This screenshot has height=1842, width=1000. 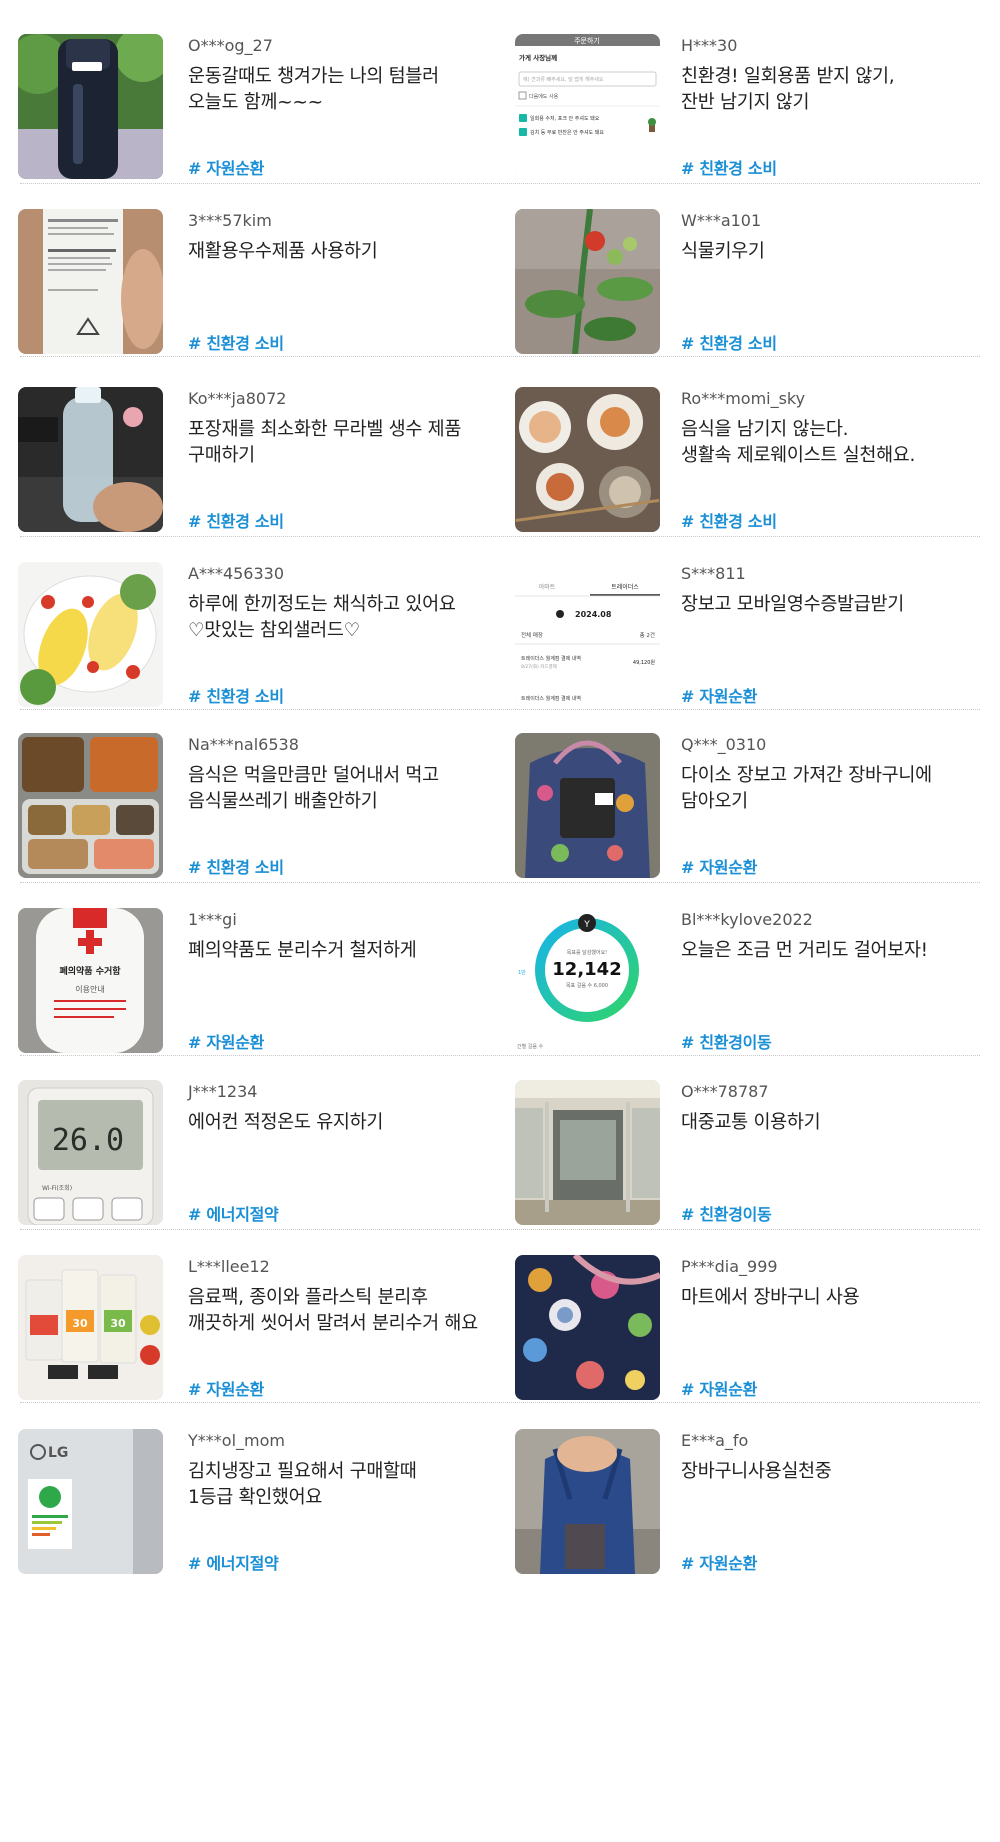 I want to click on svg-text: 1만, so click(x=522, y=972).